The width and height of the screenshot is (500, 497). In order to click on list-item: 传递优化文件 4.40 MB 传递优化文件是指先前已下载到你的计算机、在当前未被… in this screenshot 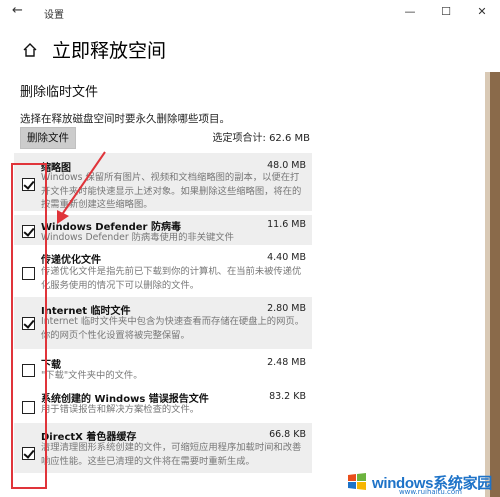, I will do `click(163, 271)`.